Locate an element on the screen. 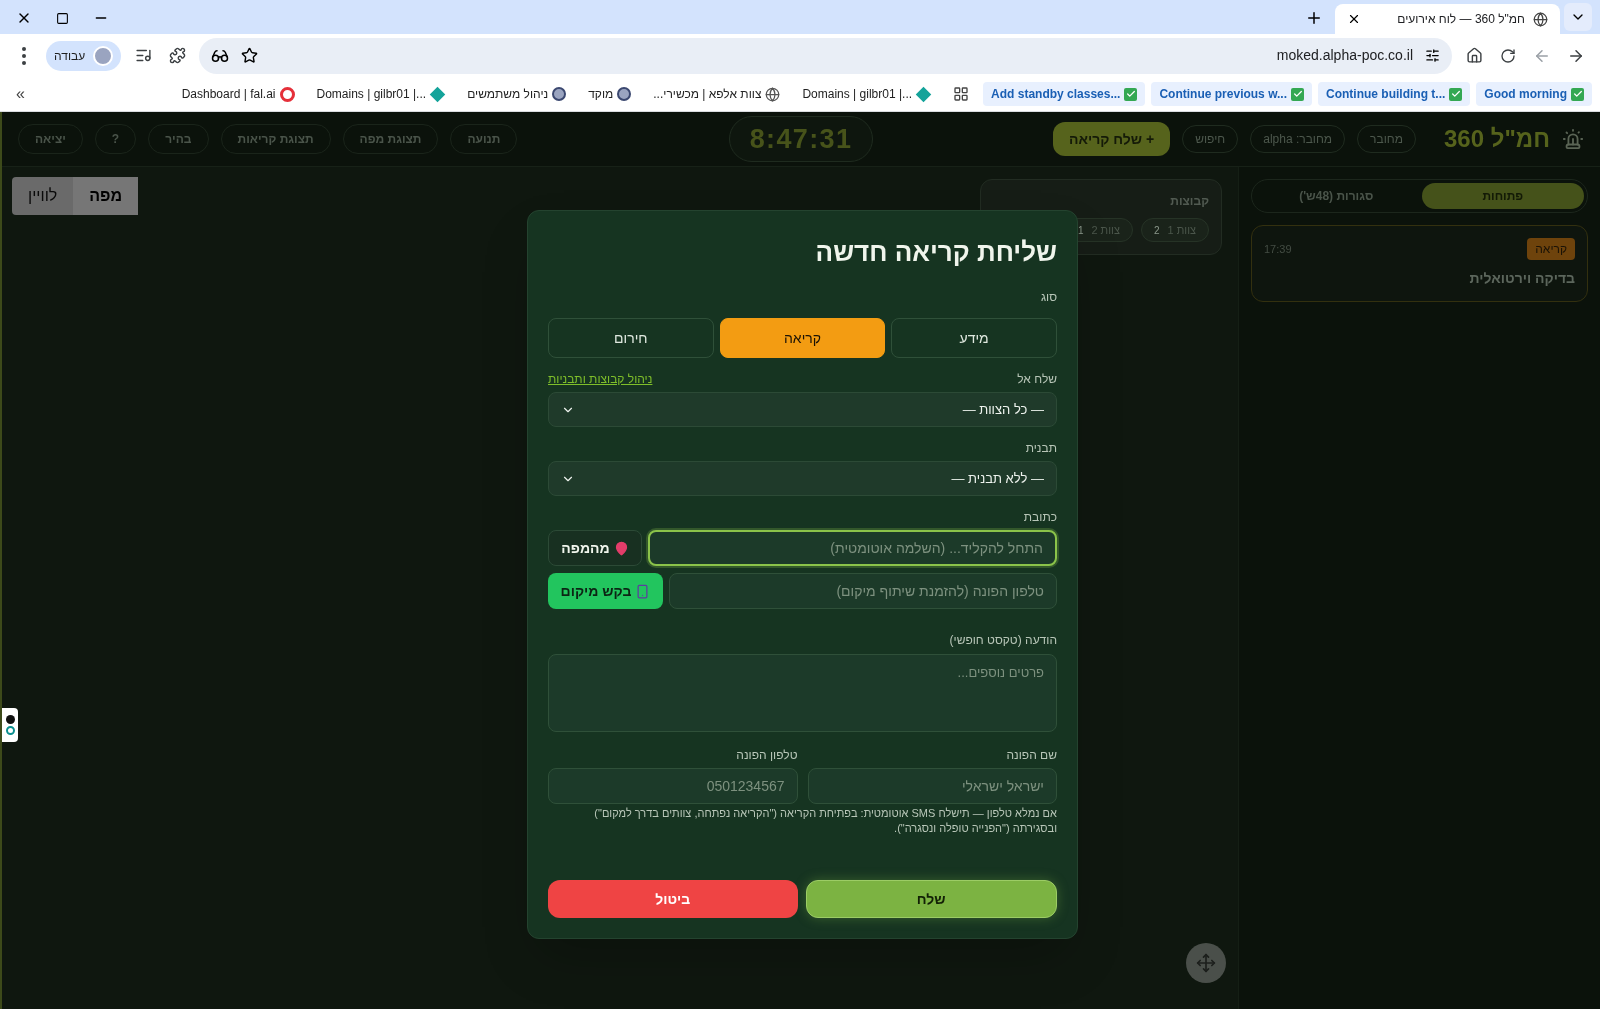 This screenshot has width=1600, height=1009. apps-icon is located at coordinates (961, 94).